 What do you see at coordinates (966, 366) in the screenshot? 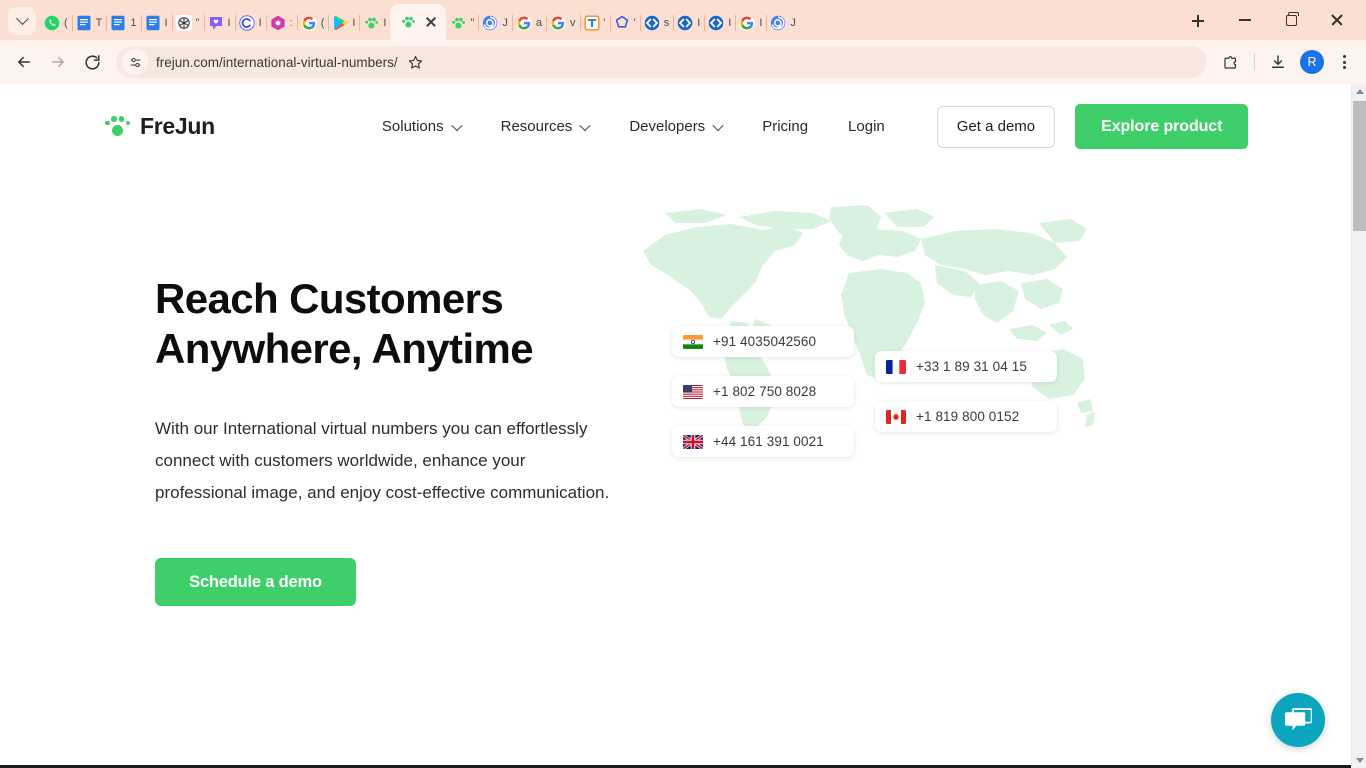
I see `phone-number-card: +33 1 89 31 04 15` at bounding box center [966, 366].